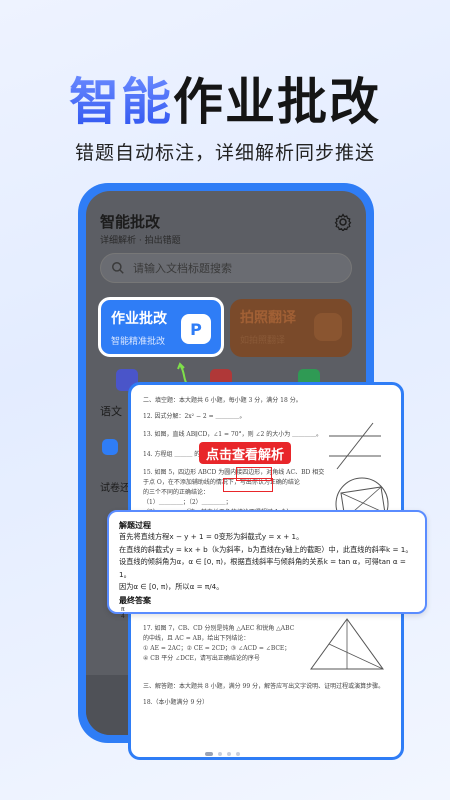 The height and width of the screenshot is (800, 450). What do you see at coordinates (219, 628) in the screenshot?
I see `doc-line: 17. 如图 7，CB、CD 分别是钝角 △AEC 和锐角 △ABC` at bounding box center [219, 628].